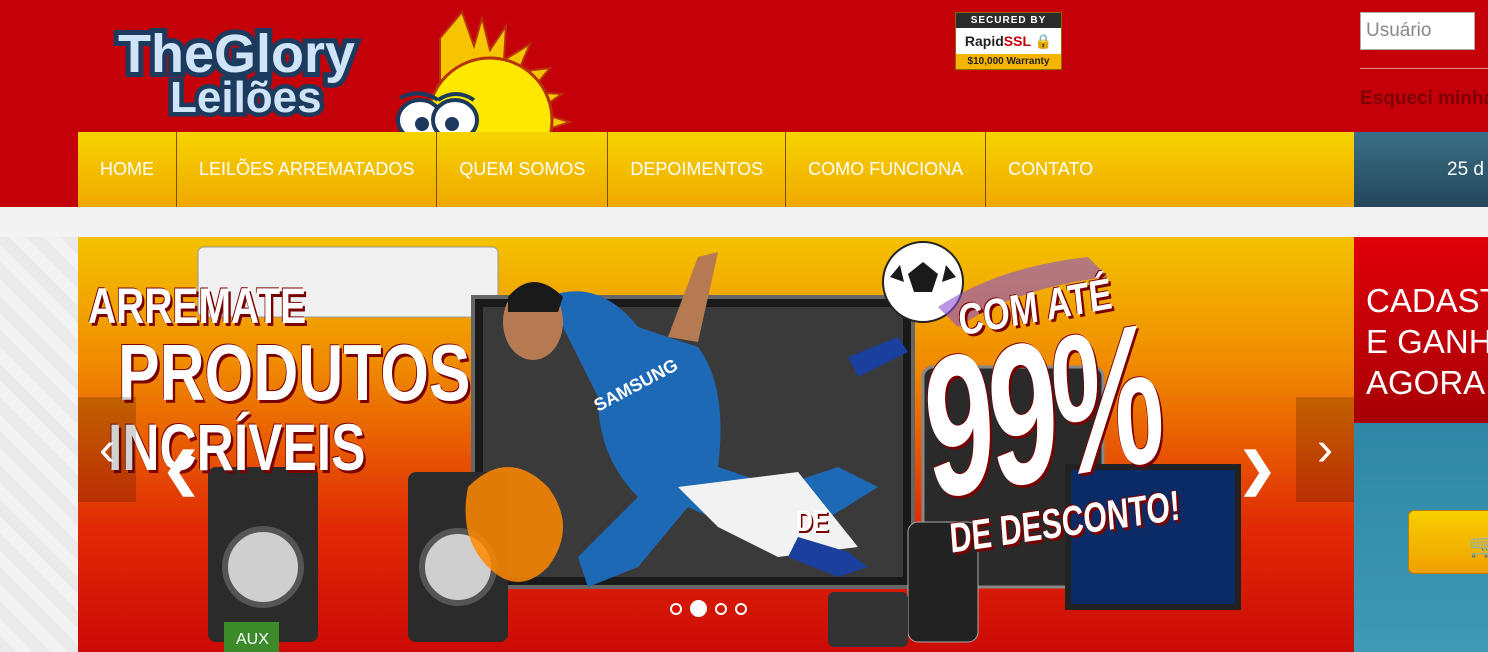  I want to click on banner-heading-line2: PRODUTOS, so click(294, 372).